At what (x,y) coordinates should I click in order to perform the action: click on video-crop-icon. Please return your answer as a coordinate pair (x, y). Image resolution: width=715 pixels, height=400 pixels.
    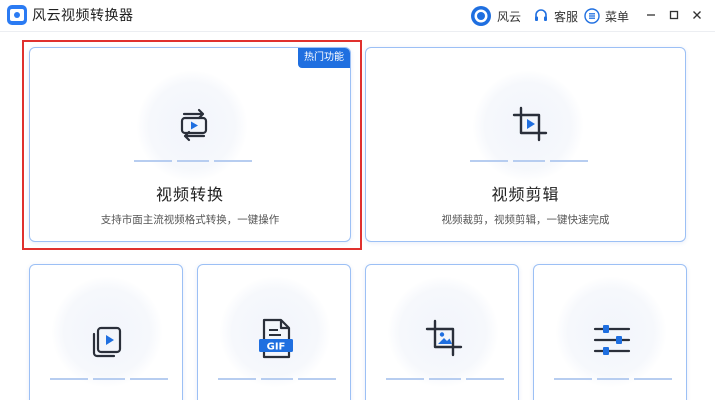
    Looking at the image, I should click on (530, 124).